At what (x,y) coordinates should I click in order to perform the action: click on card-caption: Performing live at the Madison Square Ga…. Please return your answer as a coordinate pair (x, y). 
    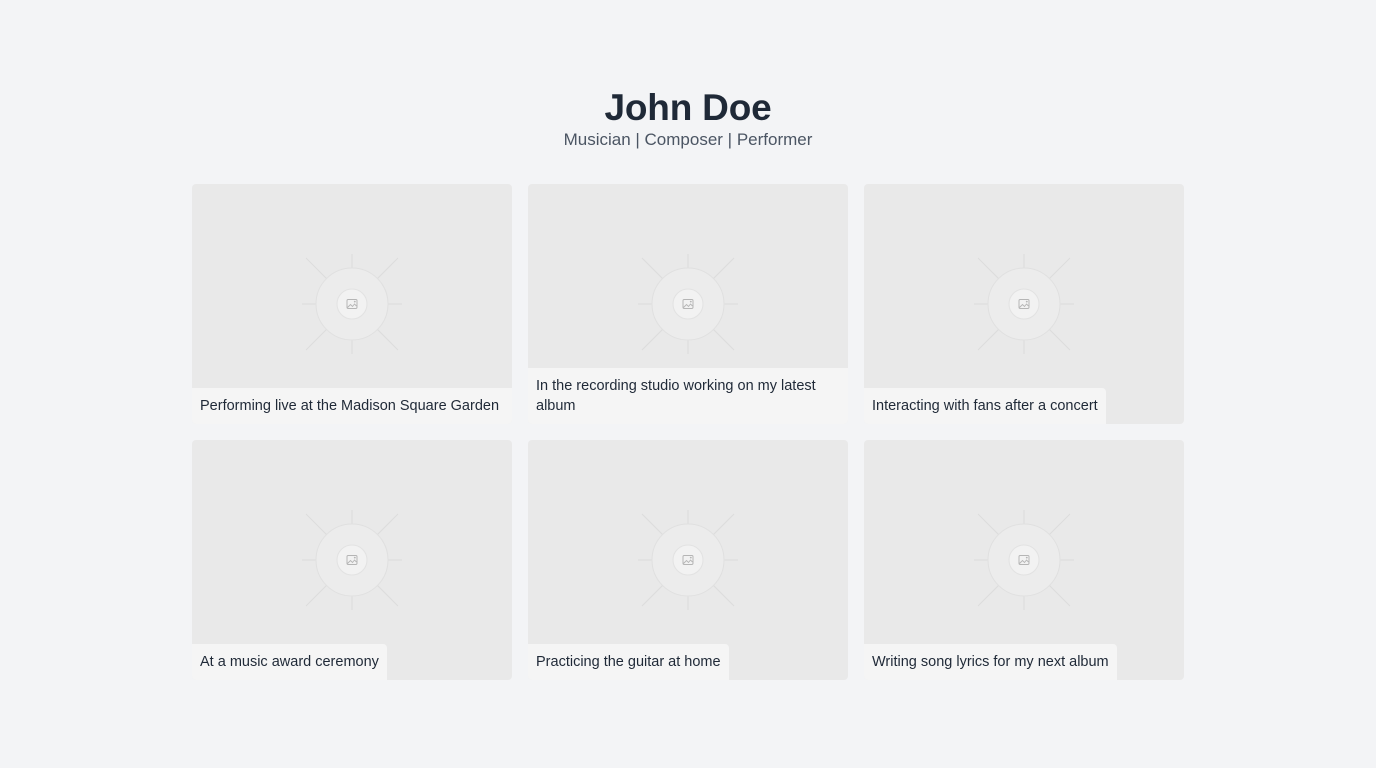
    Looking at the image, I should click on (352, 406).